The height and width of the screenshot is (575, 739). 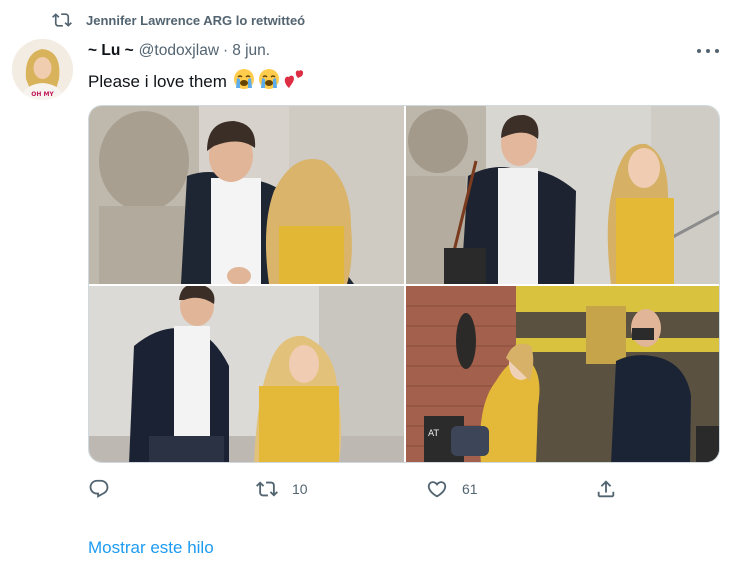 I want to click on tweet-header: ~ Lu ~ @todoxjlaw · 8 jun., so click(x=179, y=51).